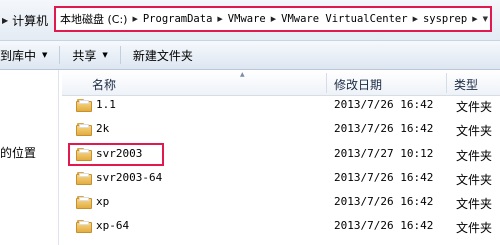  Describe the element at coordinates (18, 152) in the screenshot. I see `nav-item-recent-places: 的位置` at that location.